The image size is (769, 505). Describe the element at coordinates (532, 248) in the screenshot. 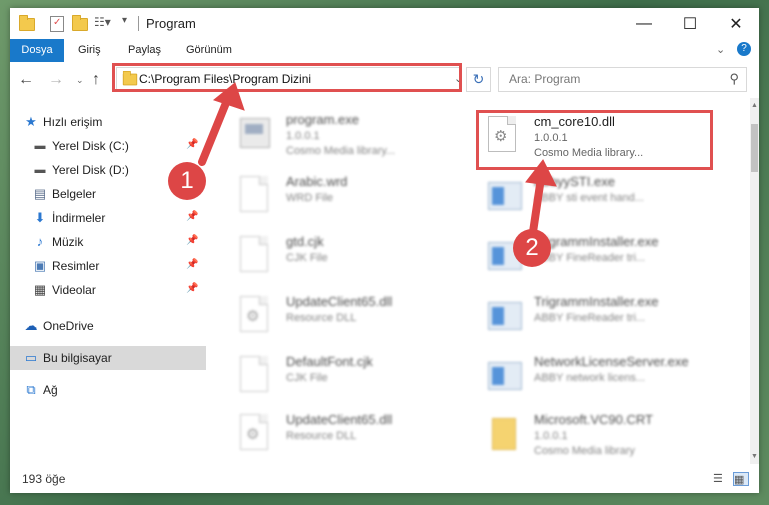

I see `step-2-badge: 2` at that location.